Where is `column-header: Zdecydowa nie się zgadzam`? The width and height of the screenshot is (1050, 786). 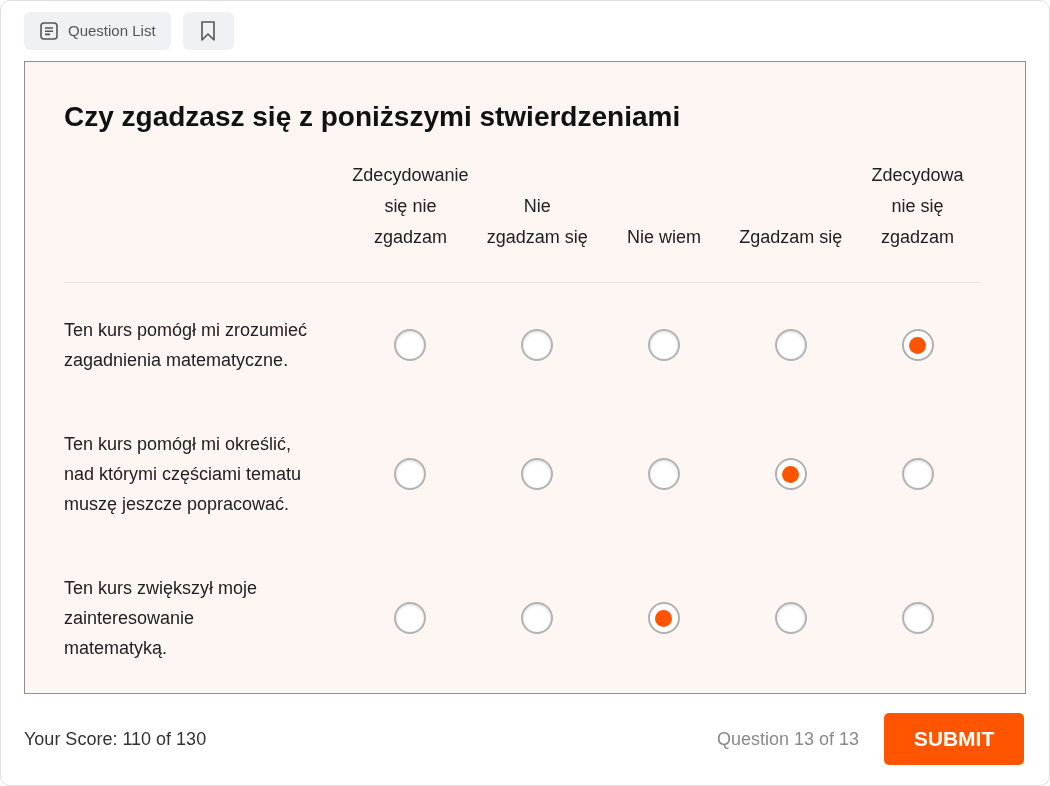 column-header: Zdecydowa nie się zgadzam is located at coordinates (917, 206).